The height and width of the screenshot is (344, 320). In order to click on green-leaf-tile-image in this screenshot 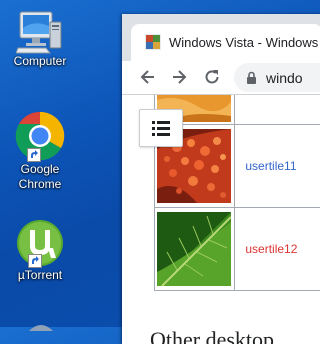, I will do `click(194, 249)`.